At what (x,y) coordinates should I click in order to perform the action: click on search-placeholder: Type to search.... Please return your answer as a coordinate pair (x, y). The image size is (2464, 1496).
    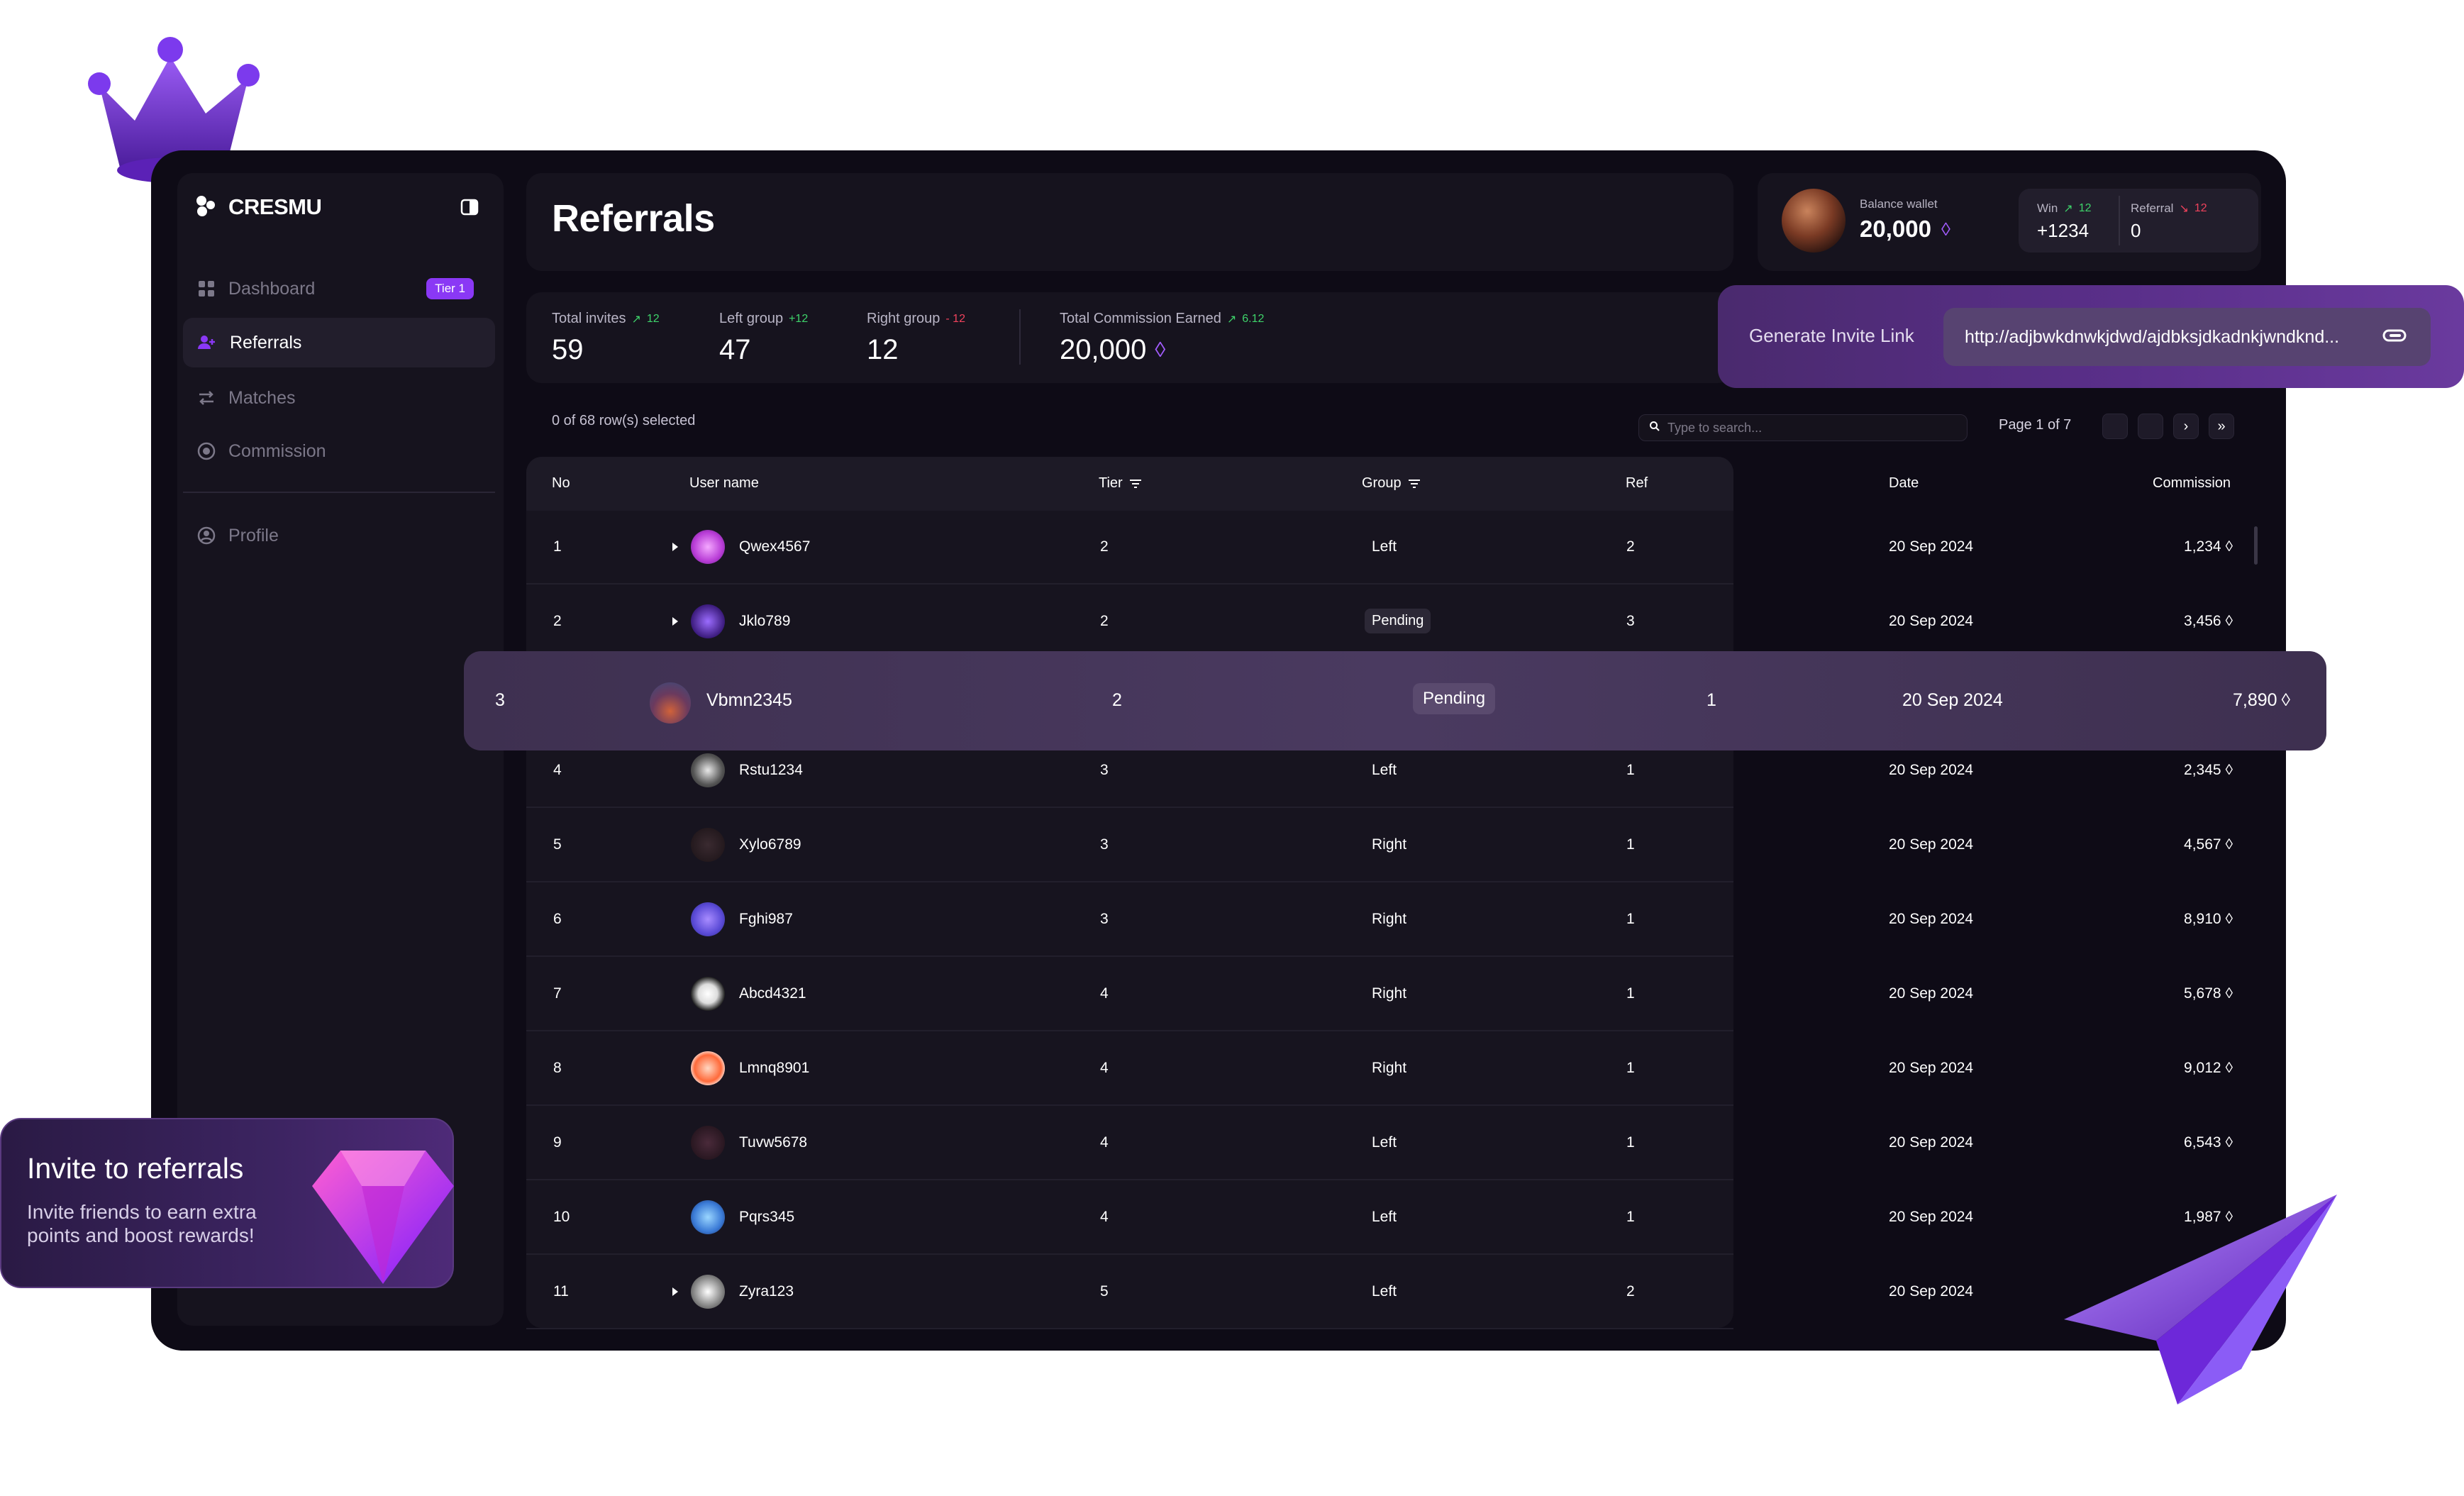
    Looking at the image, I should click on (1715, 427).